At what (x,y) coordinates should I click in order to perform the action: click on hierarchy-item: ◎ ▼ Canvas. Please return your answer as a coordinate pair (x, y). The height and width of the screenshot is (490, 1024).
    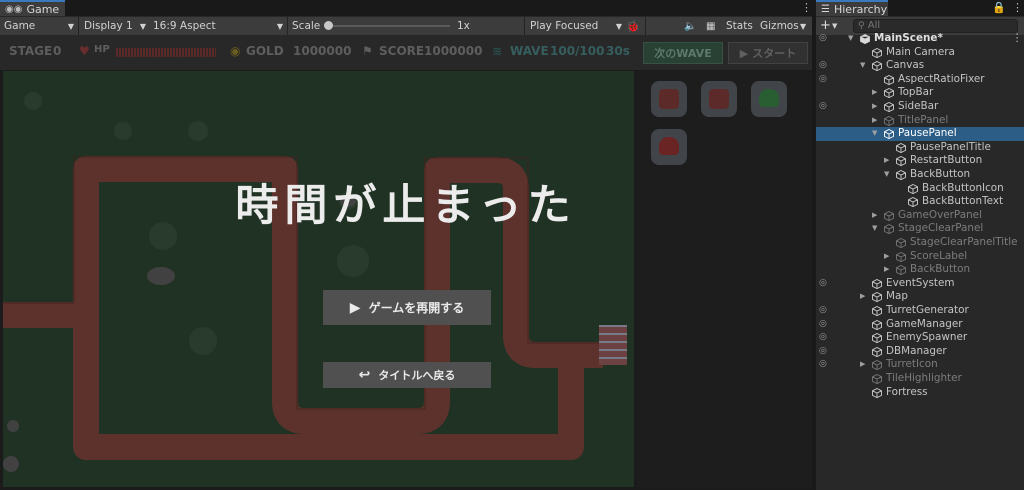
    Looking at the image, I should click on (920, 66).